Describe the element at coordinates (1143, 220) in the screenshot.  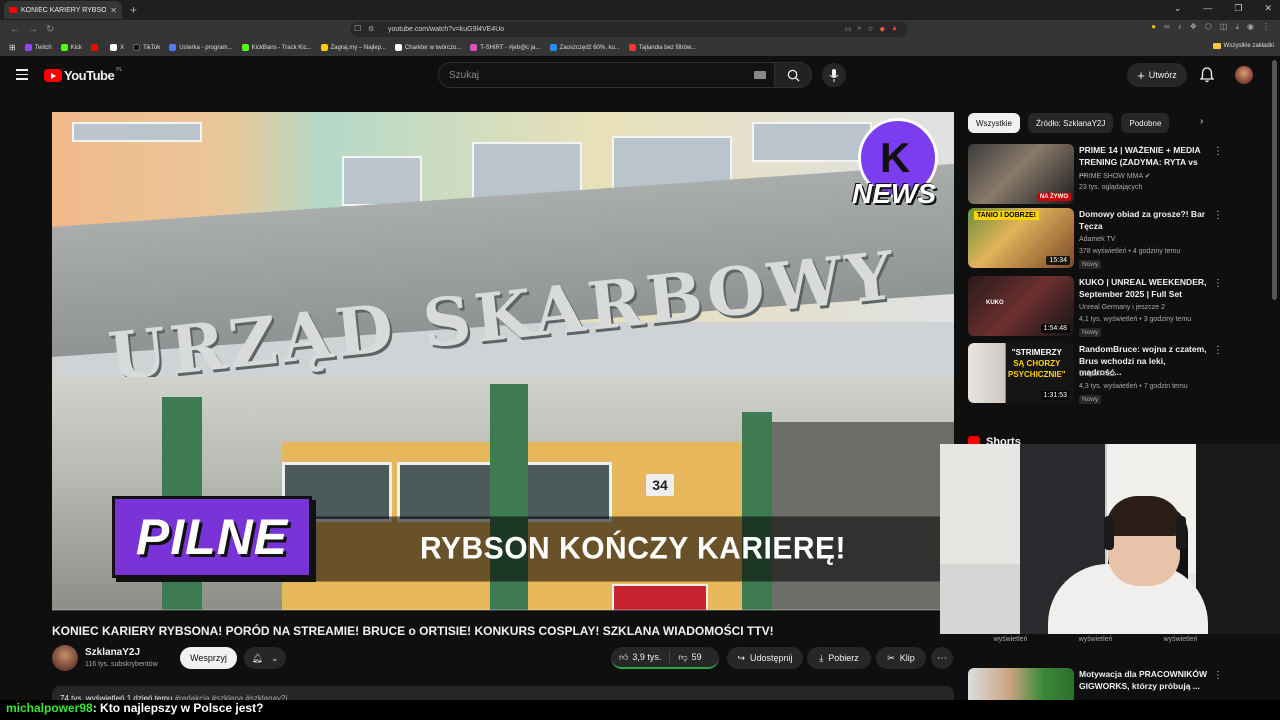
I see `recommendation-title: Domowy obiad za grosze?! Bar Tęcza` at that location.